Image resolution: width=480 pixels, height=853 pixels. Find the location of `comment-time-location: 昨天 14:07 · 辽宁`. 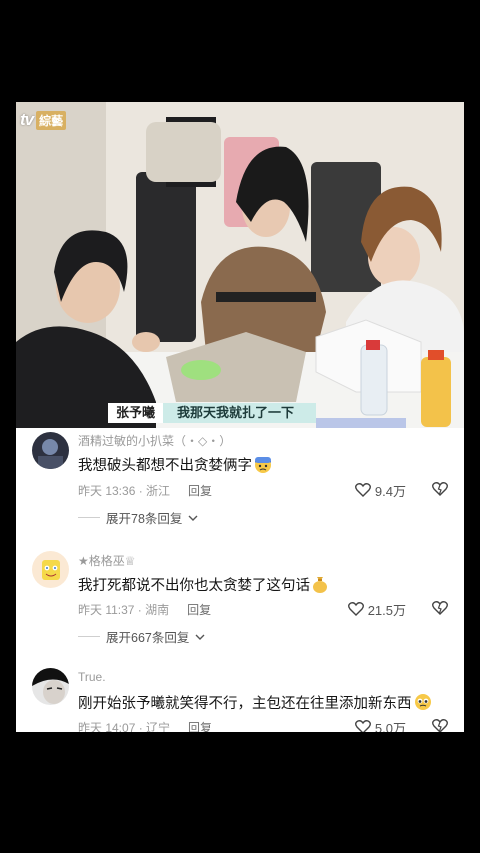

comment-time-location: 昨天 14:07 · 辽宁 is located at coordinates (124, 726).